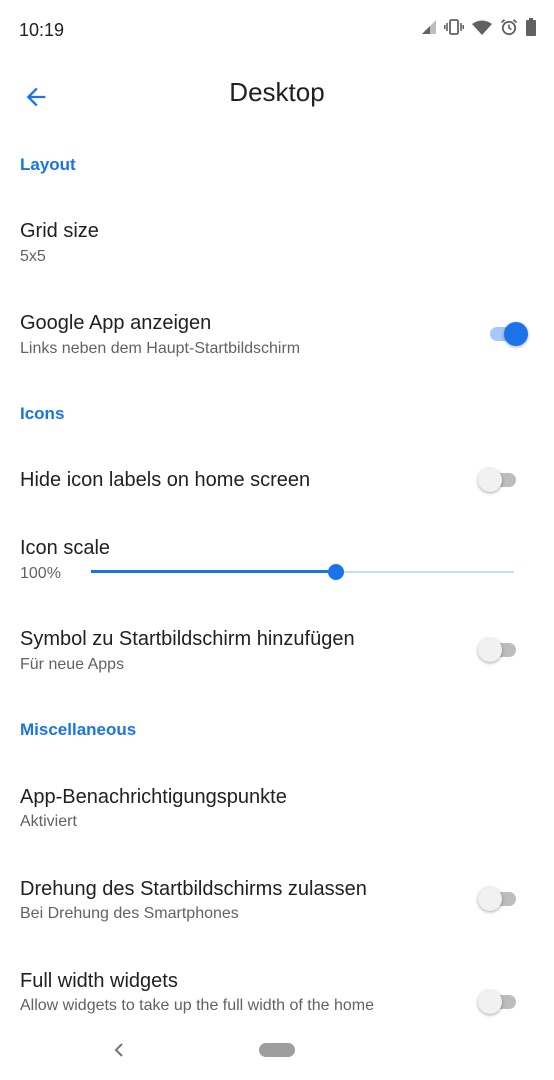  Describe the element at coordinates (40, 573) in the screenshot. I see `icon-scale-value: 100%` at that location.